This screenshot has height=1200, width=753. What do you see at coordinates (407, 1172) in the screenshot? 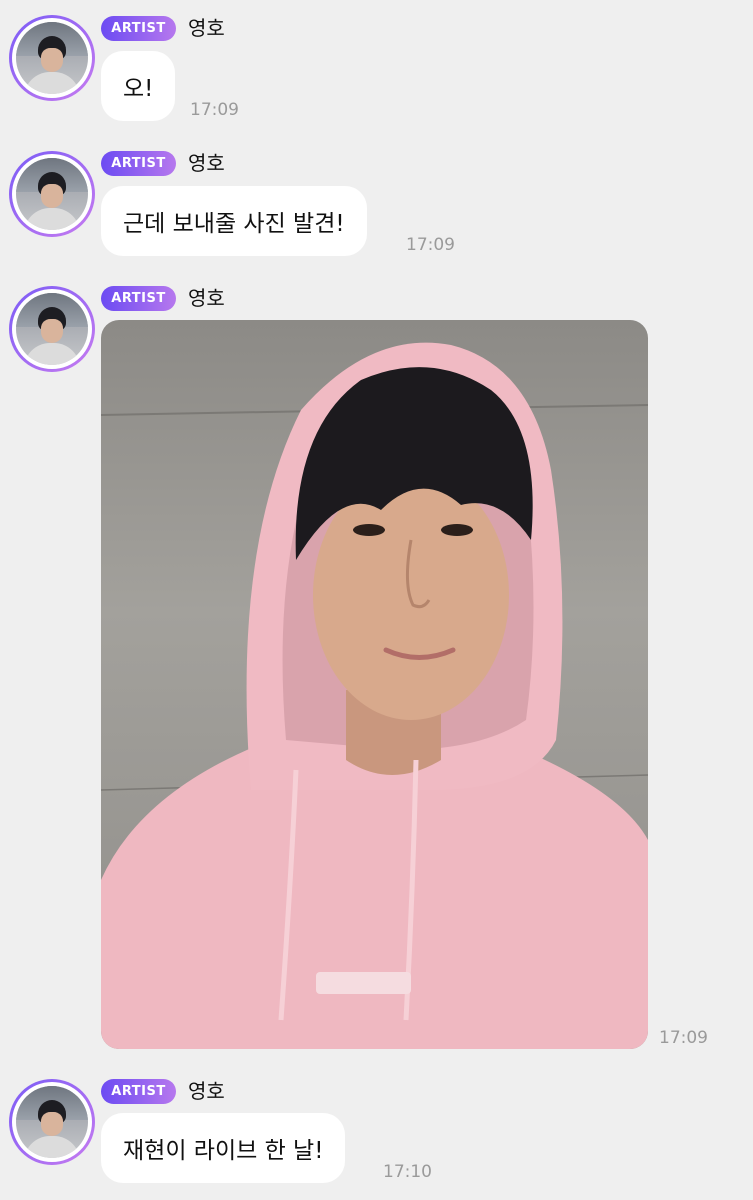
I see `message-time: 17:10` at bounding box center [407, 1172].